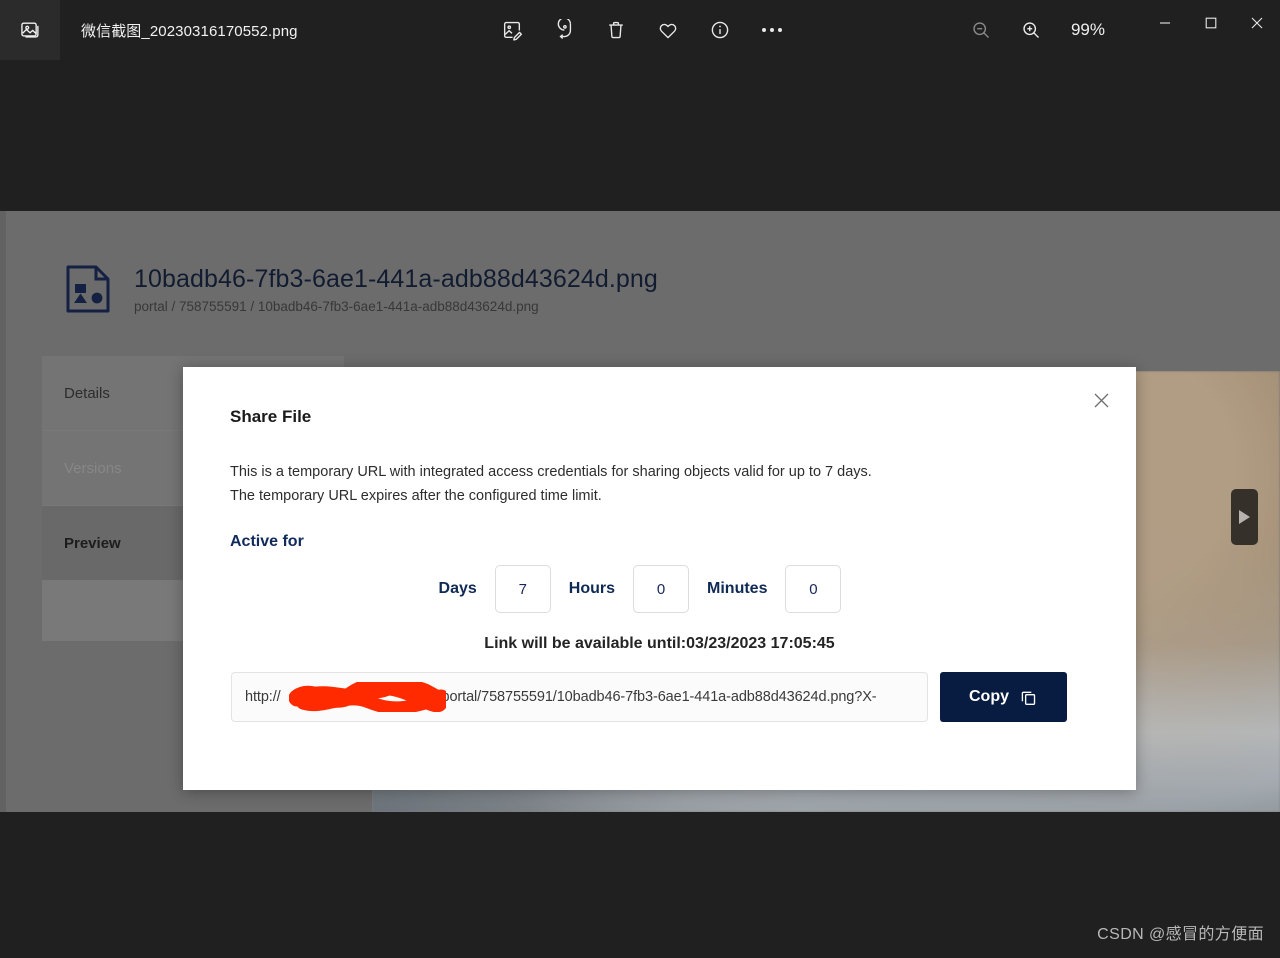 This screenshot has width=1280, height=958. Describe the element at coordinates (1031, 30) in the screenshot. I see `zoom-in-icon` at that location.